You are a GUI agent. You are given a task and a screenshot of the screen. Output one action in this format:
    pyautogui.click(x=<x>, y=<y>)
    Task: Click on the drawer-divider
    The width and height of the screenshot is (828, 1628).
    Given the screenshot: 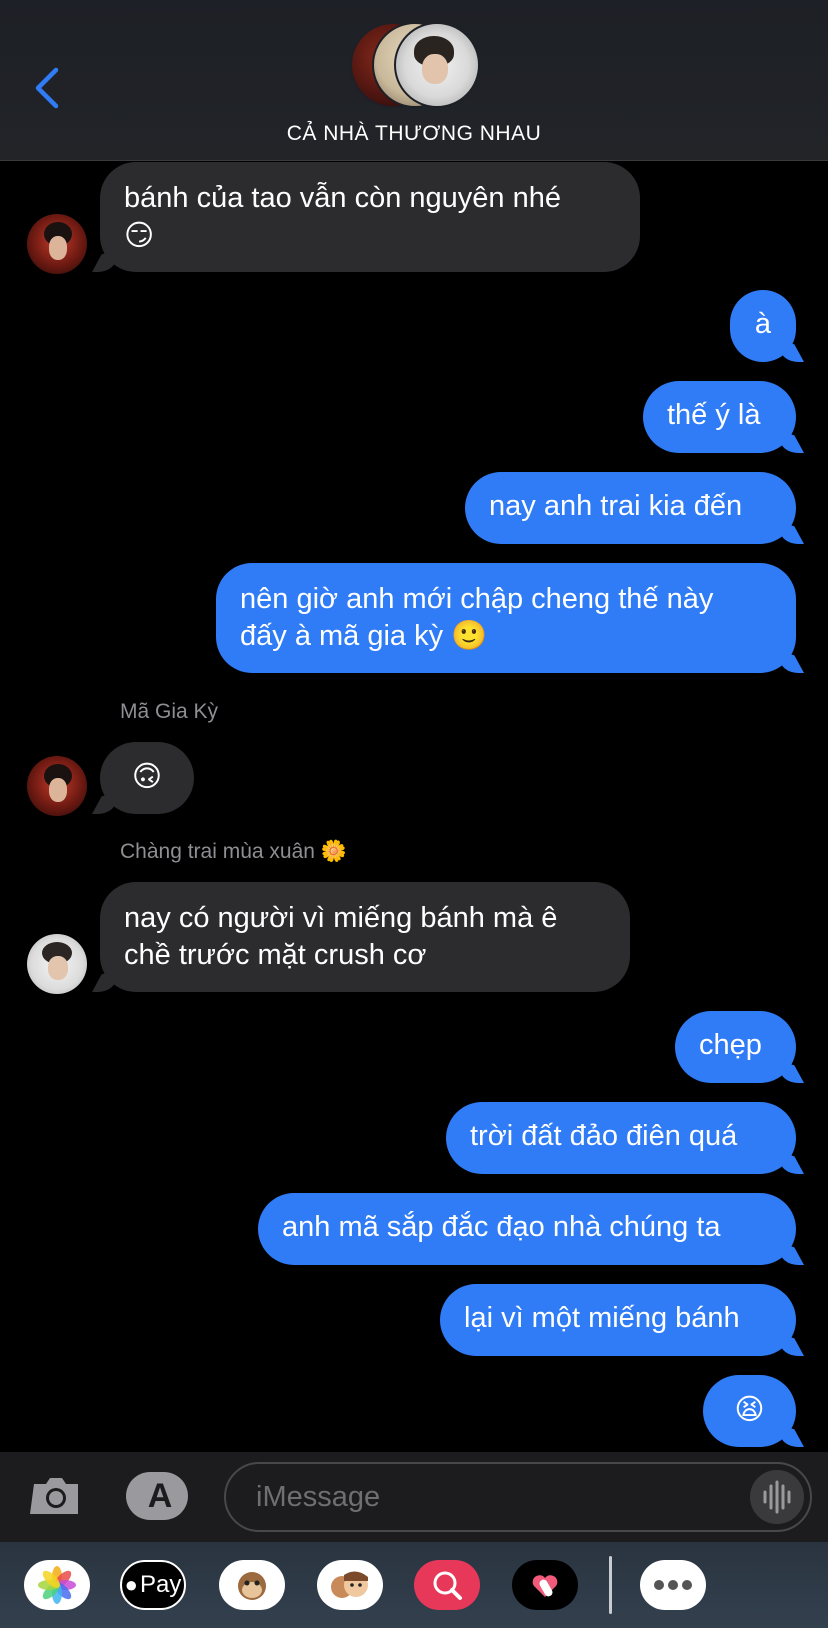 What is the action you would take?
    pyautogui.click(x=610, y=1585)
    